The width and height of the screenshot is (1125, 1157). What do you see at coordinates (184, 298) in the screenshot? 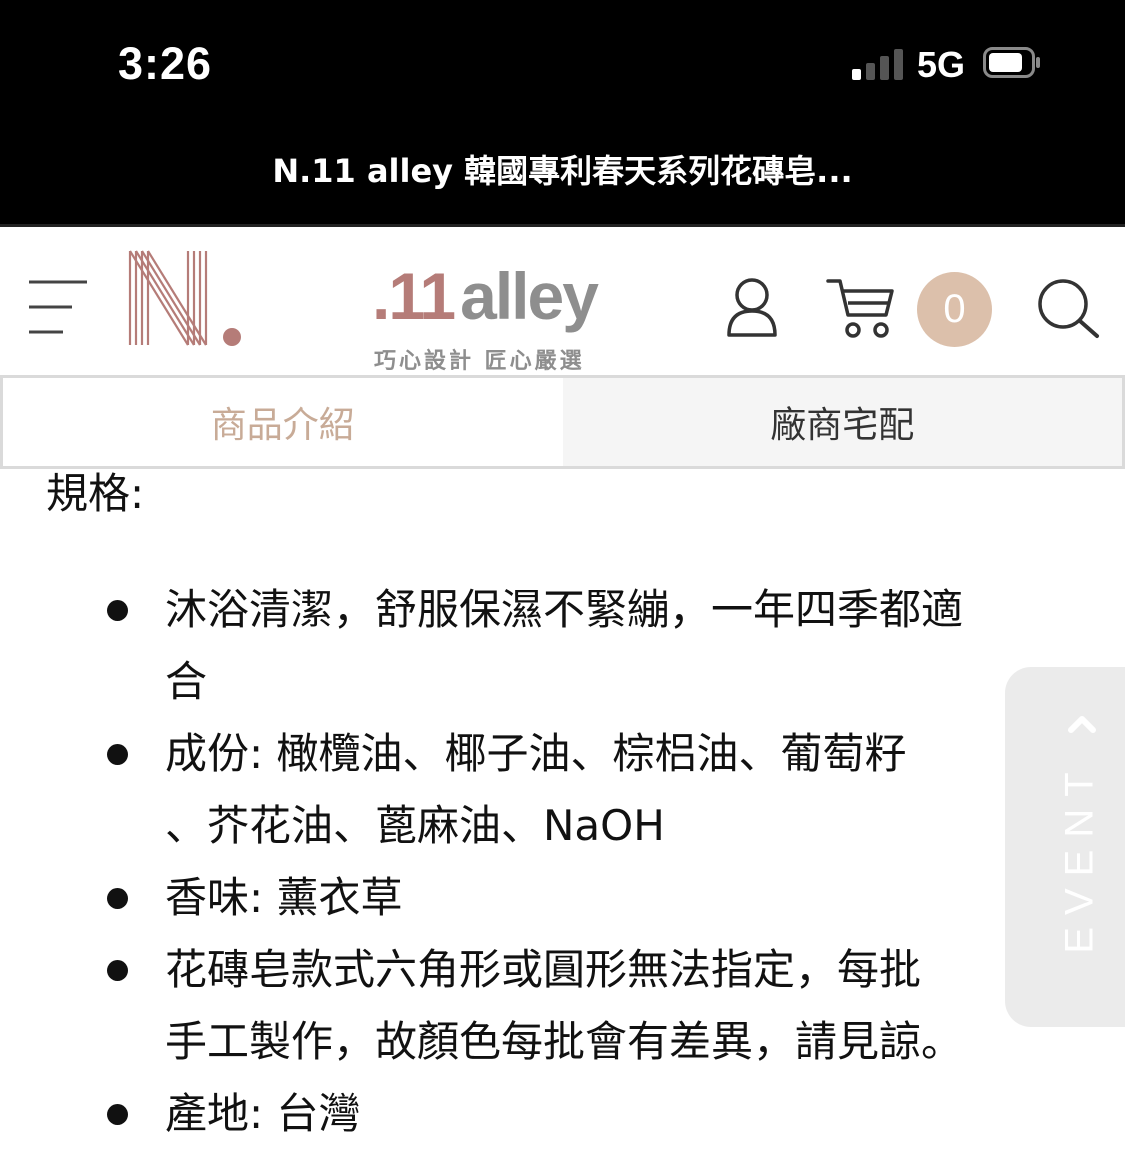
I see `logo-n-mark` at bounding box center [184, 298].